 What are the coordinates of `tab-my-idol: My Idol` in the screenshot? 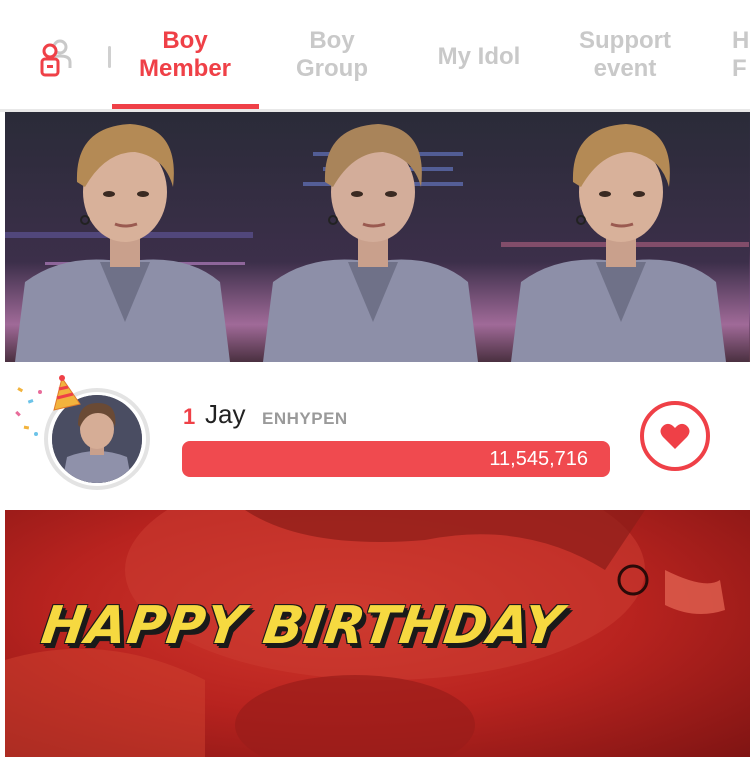 It's located at (479, 57).